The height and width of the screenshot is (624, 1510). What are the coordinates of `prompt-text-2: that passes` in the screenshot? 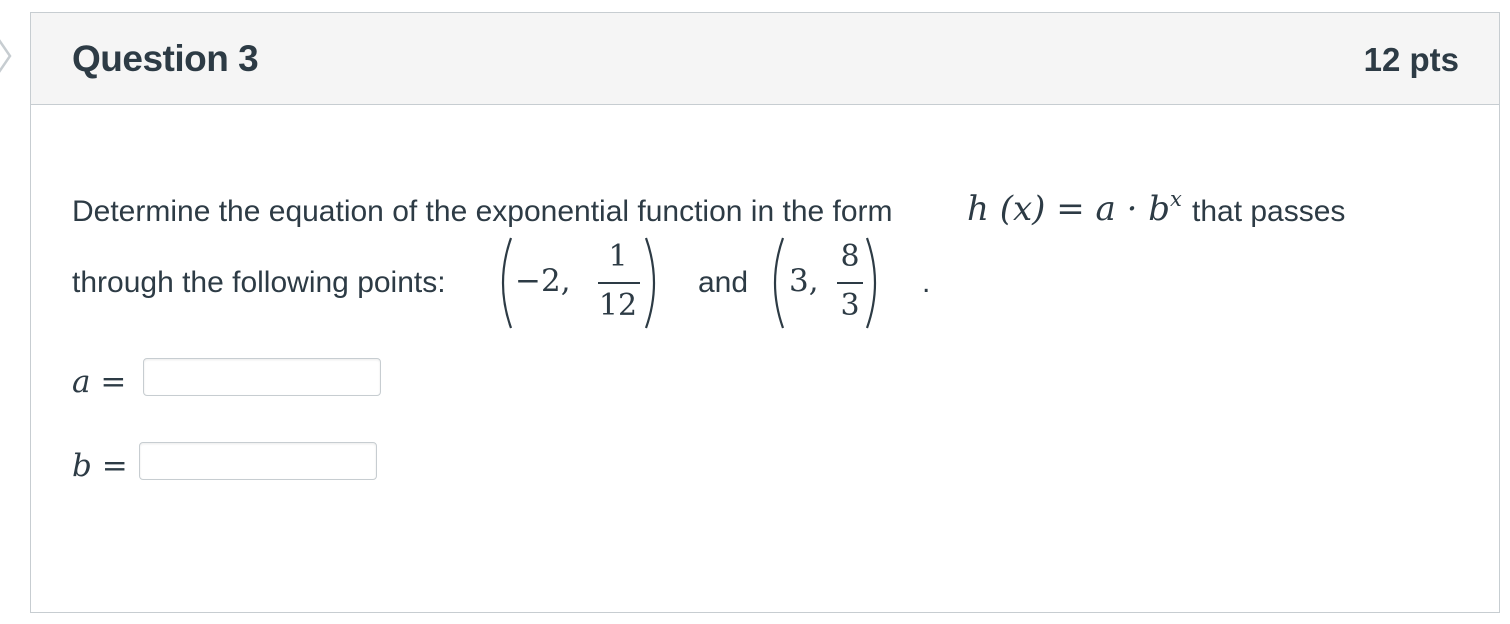 It's located at (1269, 211).